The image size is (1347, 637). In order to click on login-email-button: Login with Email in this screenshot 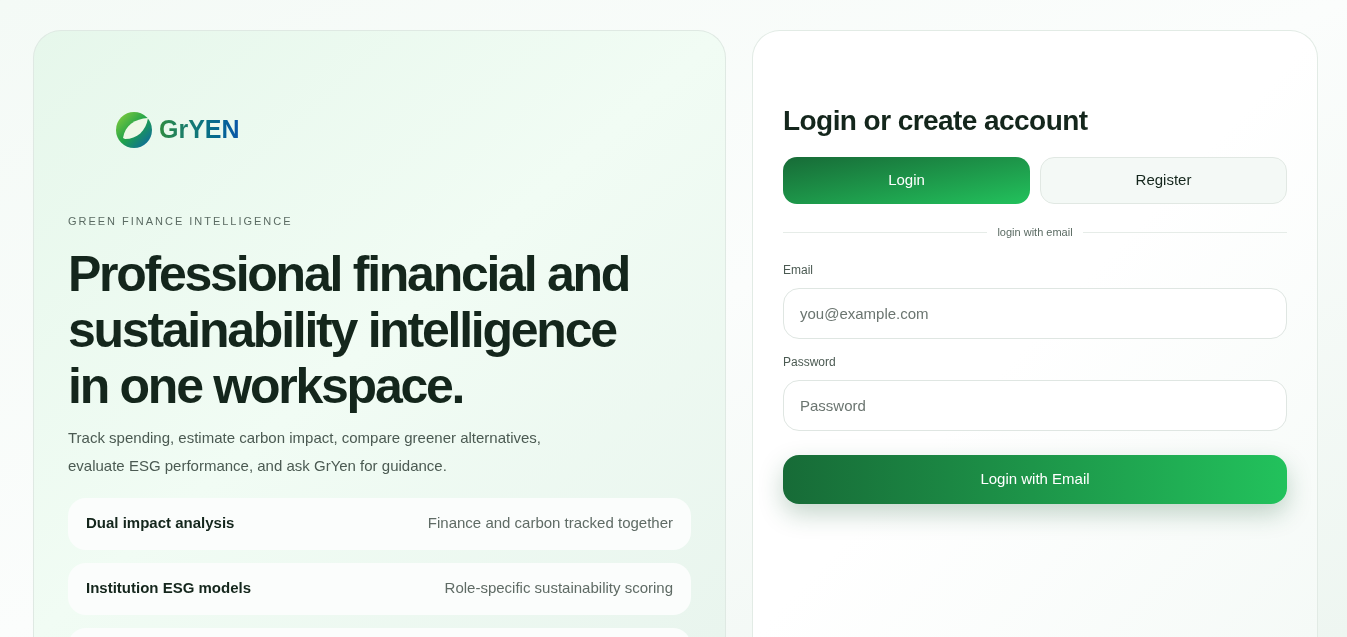, I will do `click(1035, 479)`.